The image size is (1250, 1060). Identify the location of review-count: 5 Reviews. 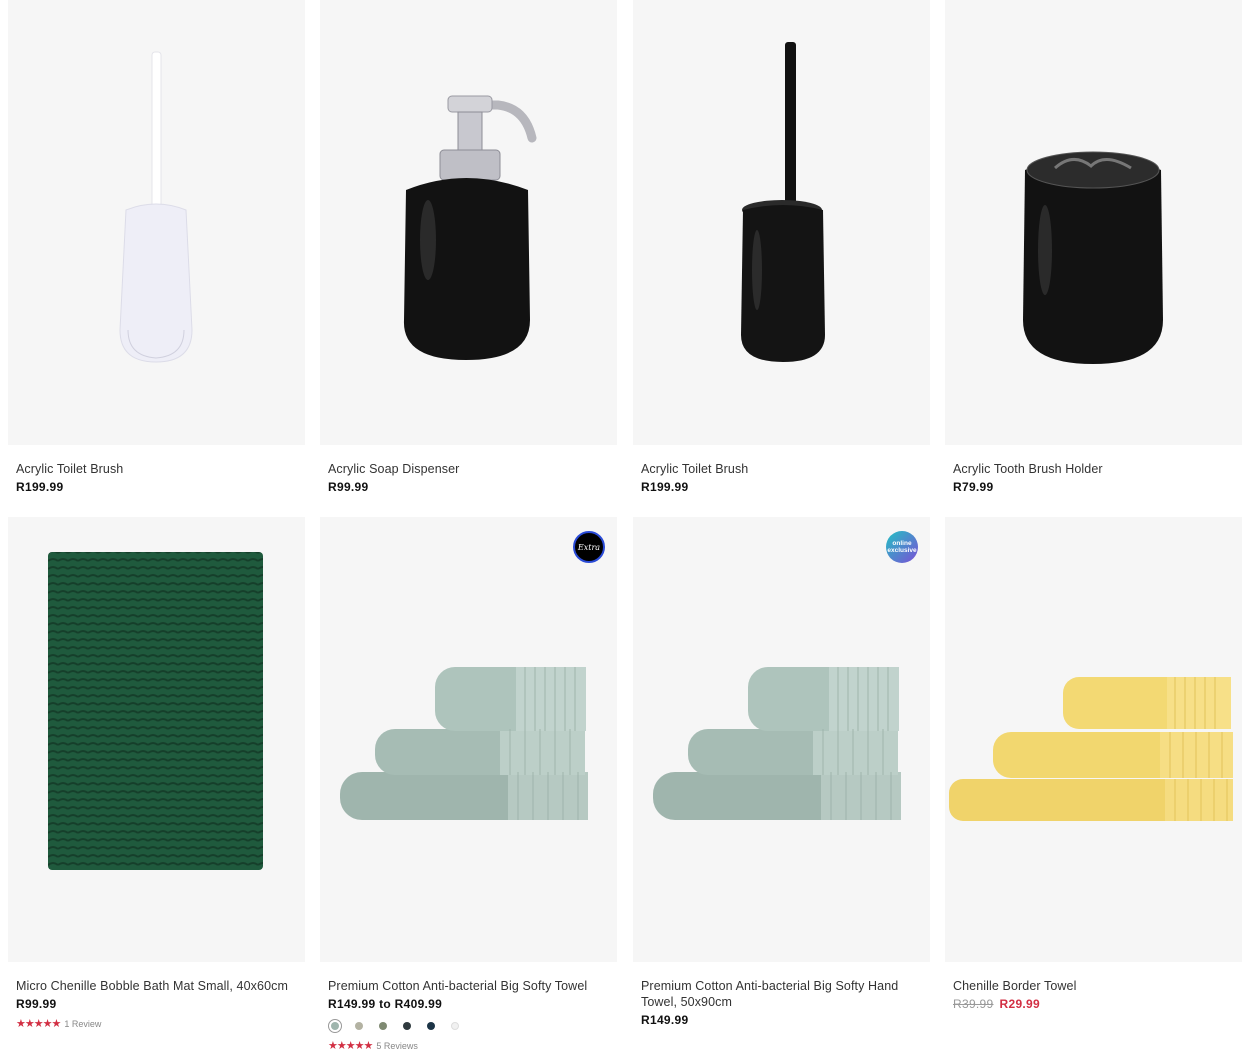
(397, 1046).